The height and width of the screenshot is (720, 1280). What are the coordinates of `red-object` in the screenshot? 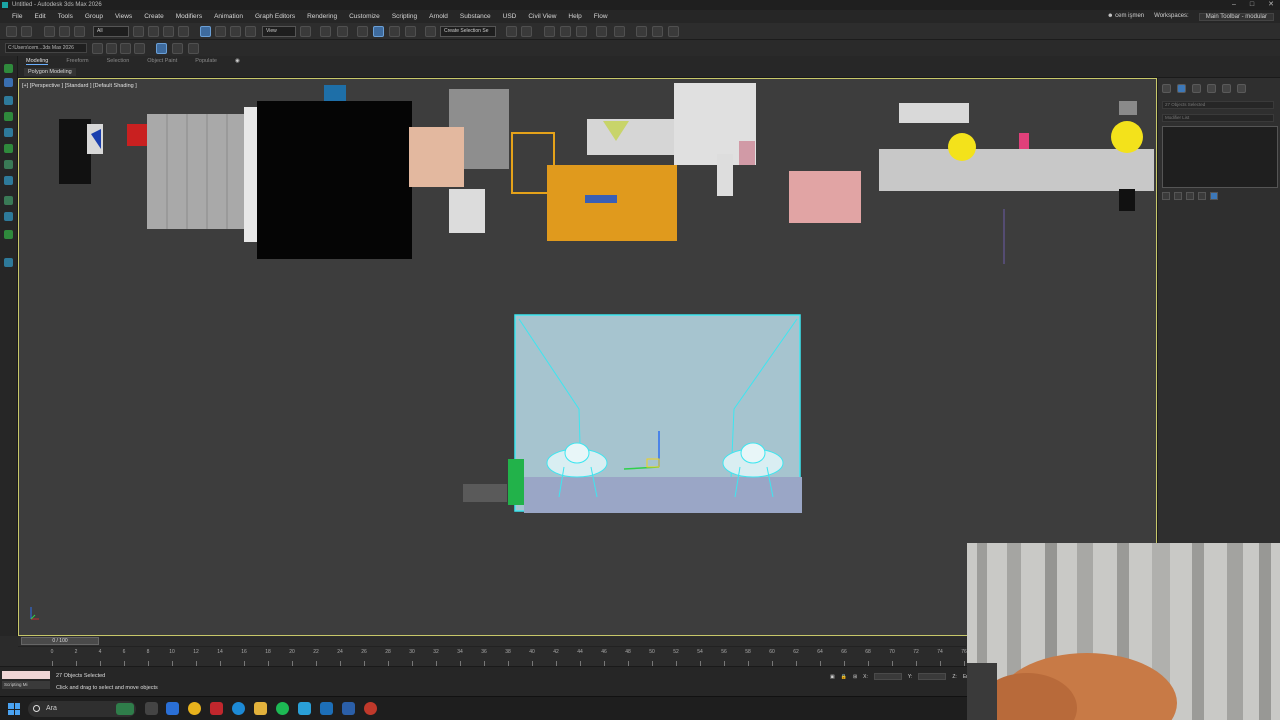 It's located at (137, 135).